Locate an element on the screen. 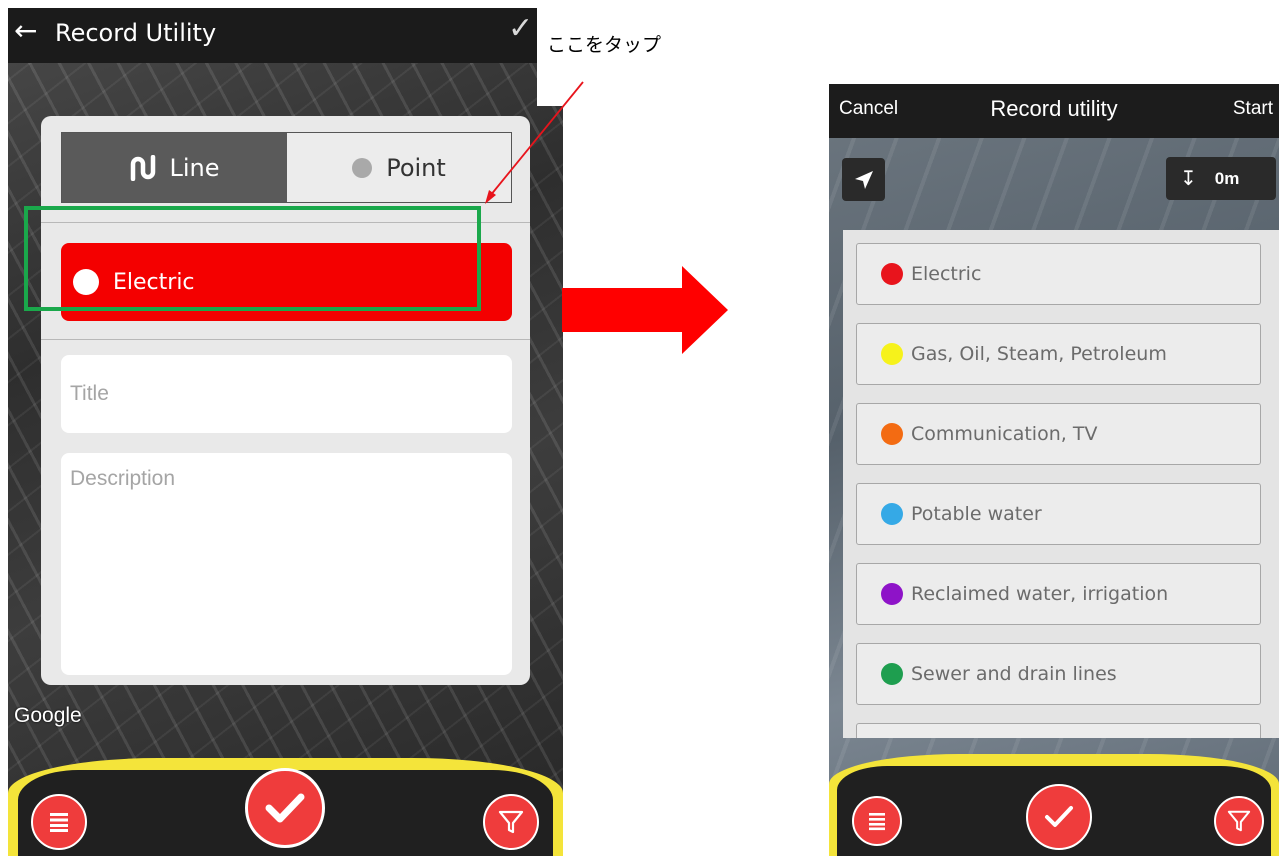  utility-type-option-label: Potable water is located at coordinates (976, 514).